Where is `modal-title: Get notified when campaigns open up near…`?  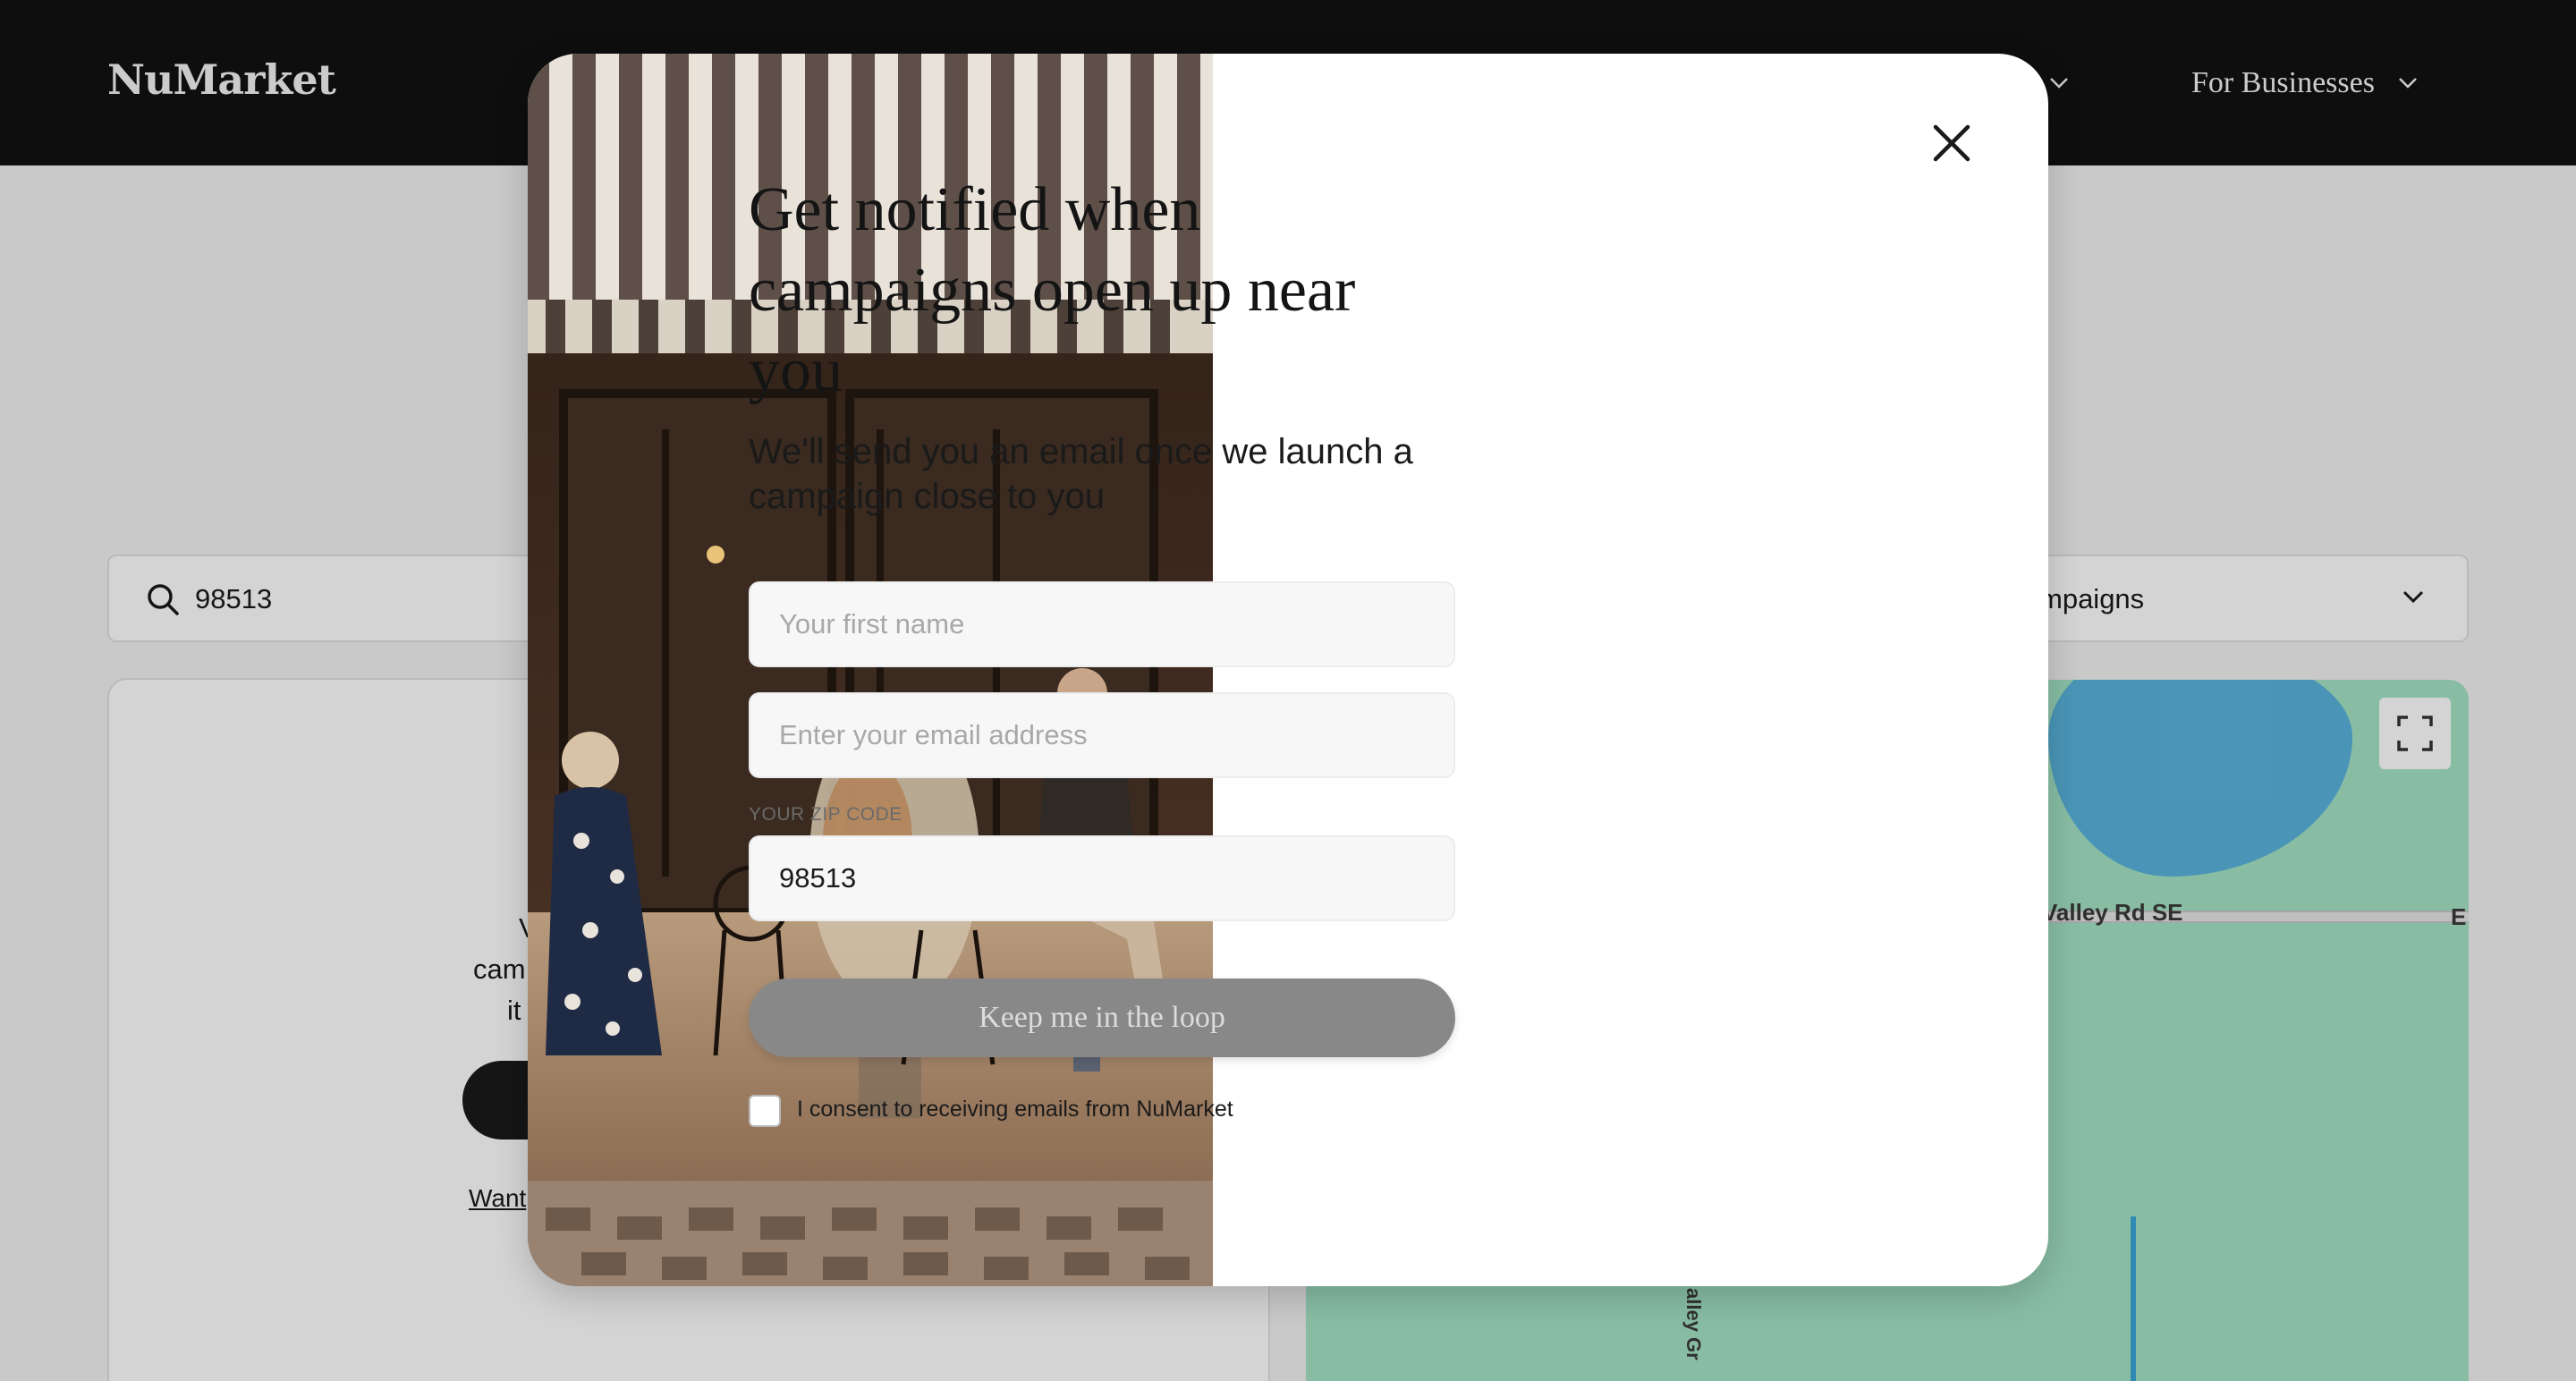 modal-title: Get notified when campaigns open up near… is located at coordinates (1052, 290).